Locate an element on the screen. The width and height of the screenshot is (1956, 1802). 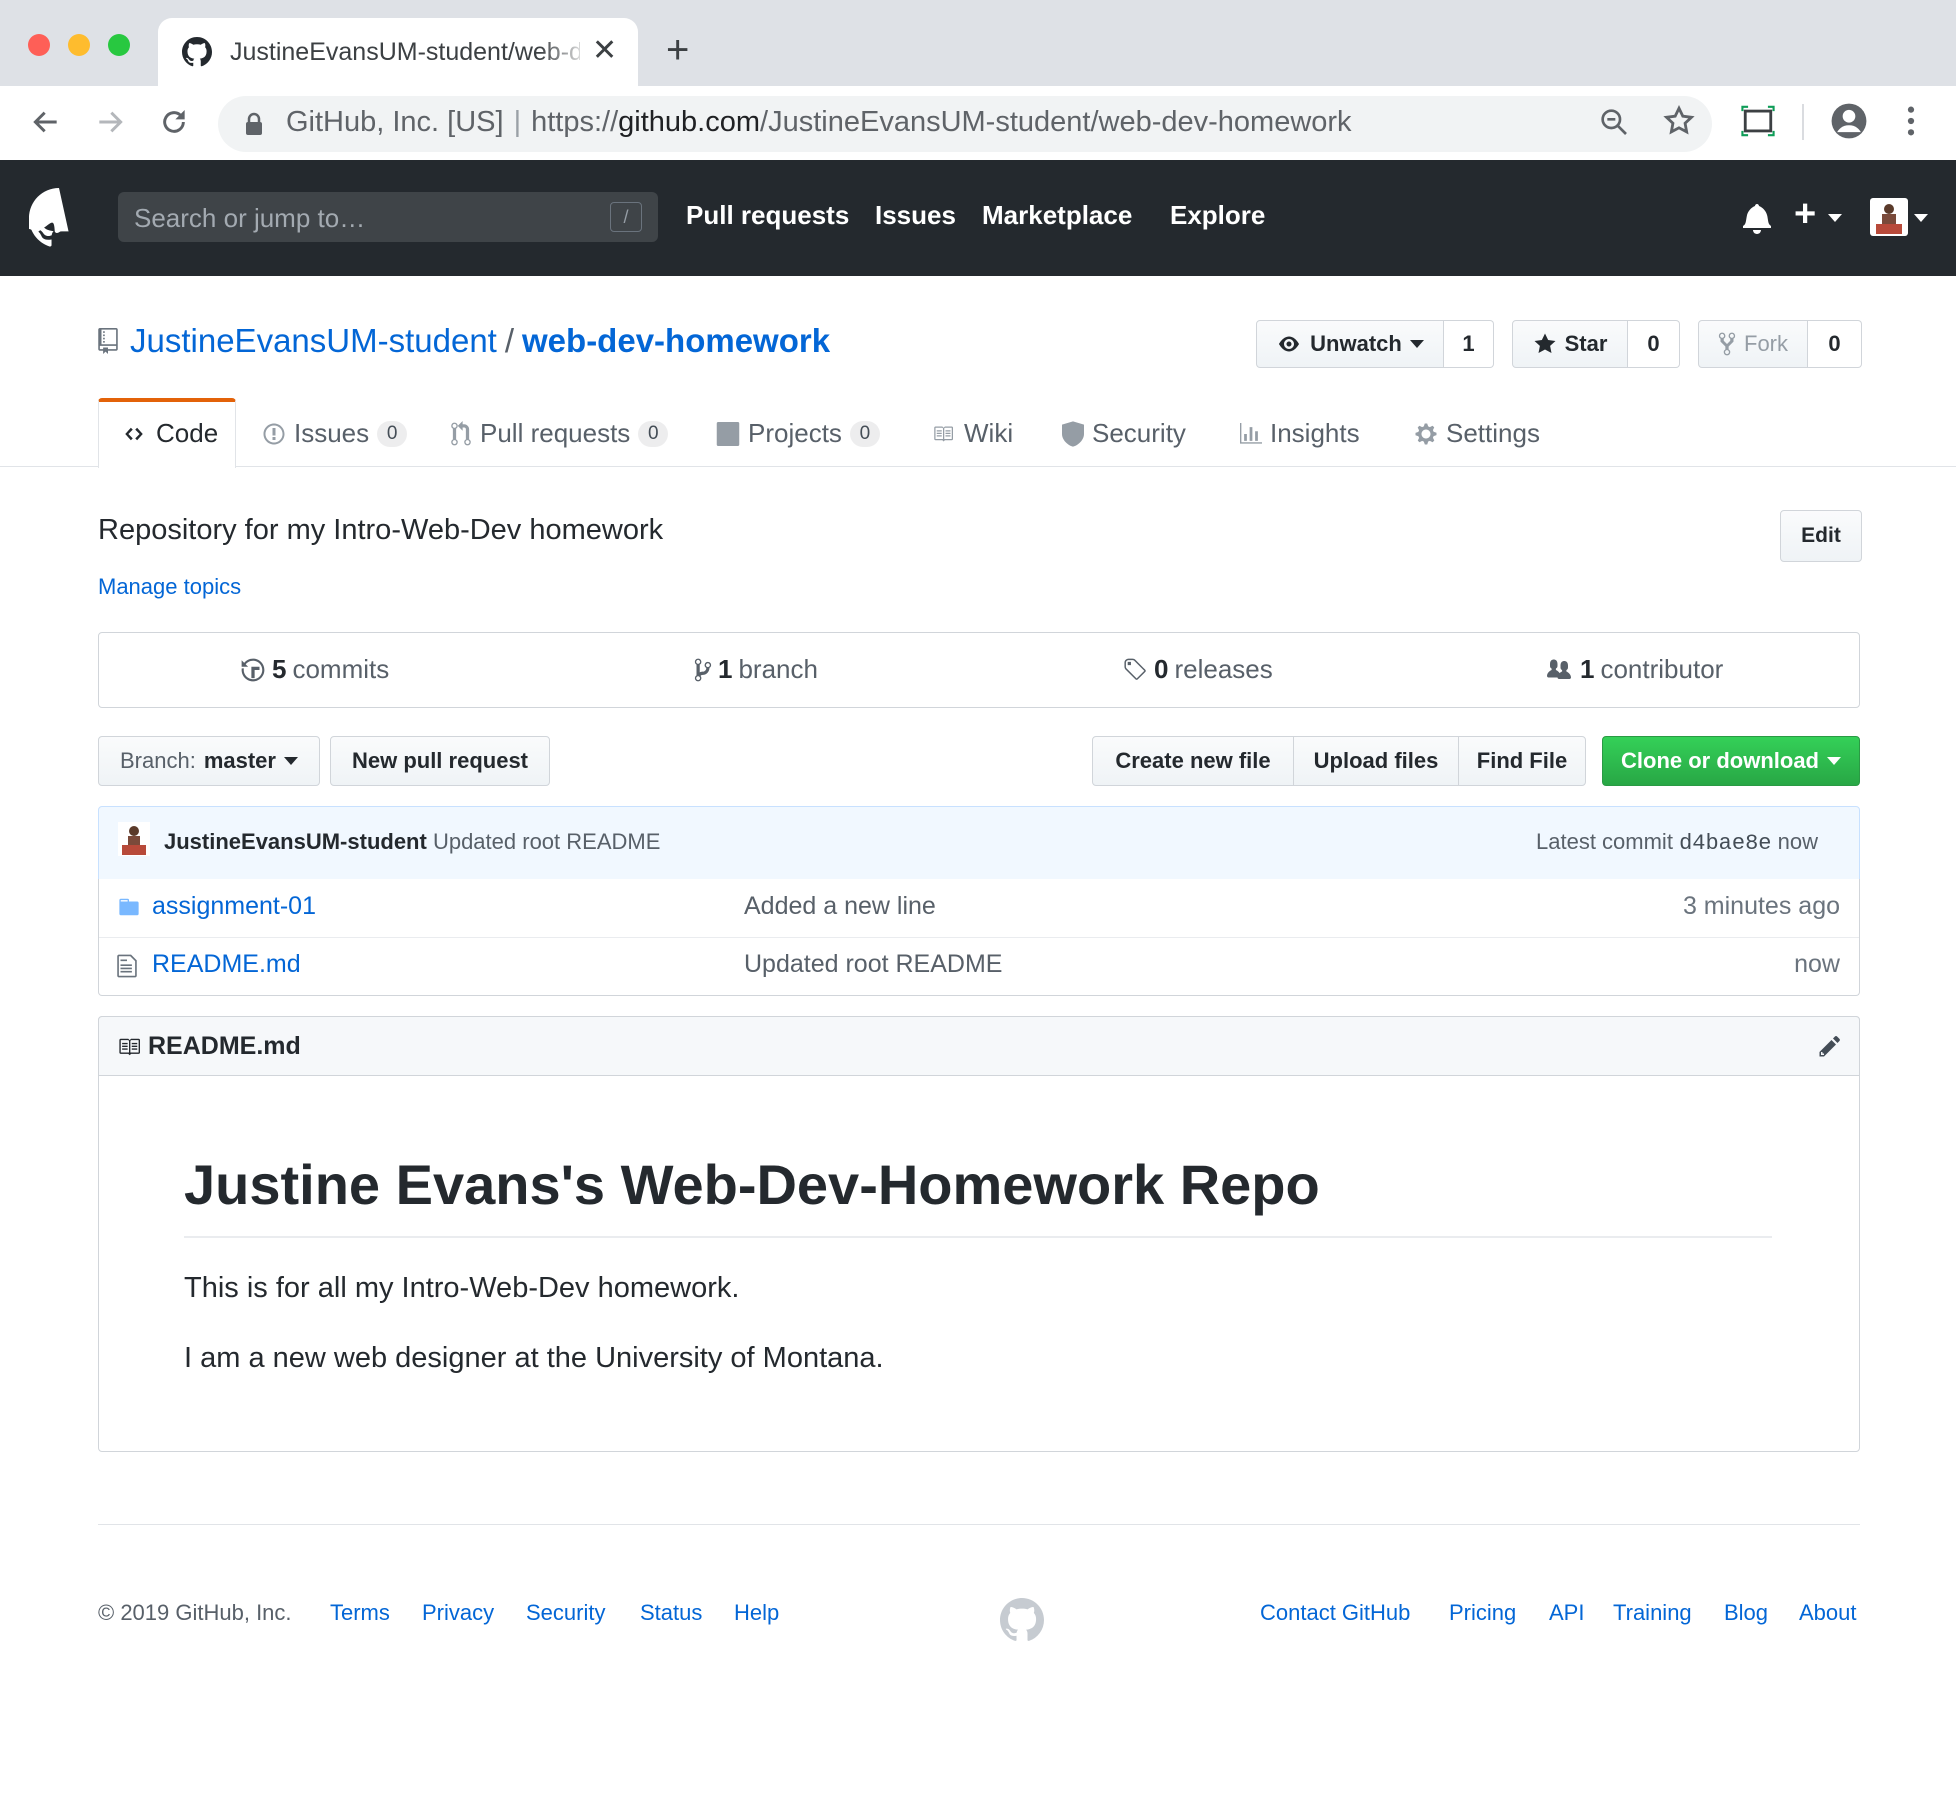
footer-link-help: Help is located at coordinates (756, 1613).